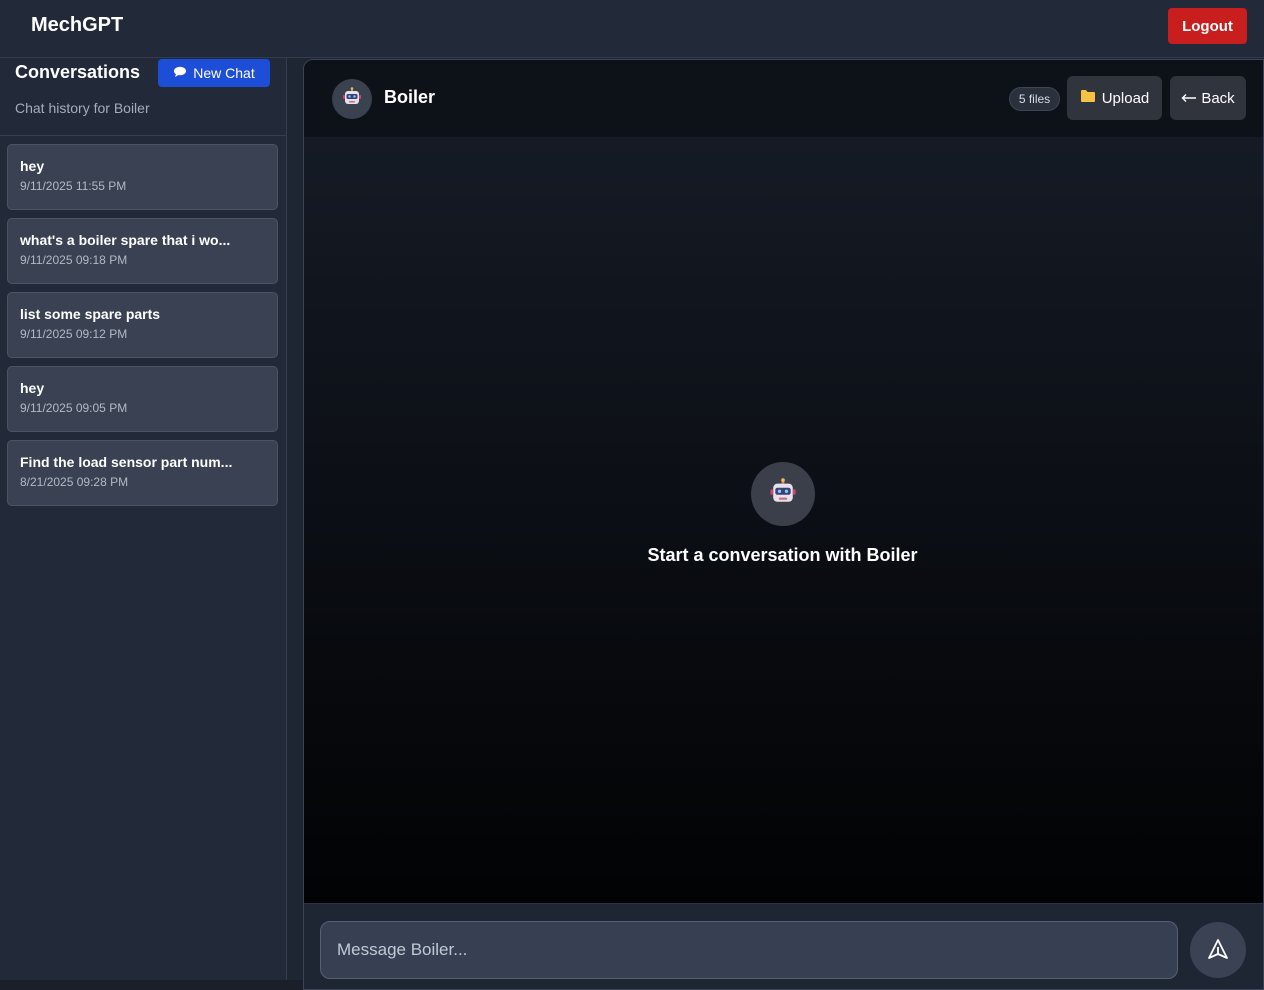 This screenshot has height=990, width=1264. What do you see at coordinates (82, 108) in the screenshot?
I see `sidebar-subtitle: Chat history for Boiler` at bounding box center [82, 108].